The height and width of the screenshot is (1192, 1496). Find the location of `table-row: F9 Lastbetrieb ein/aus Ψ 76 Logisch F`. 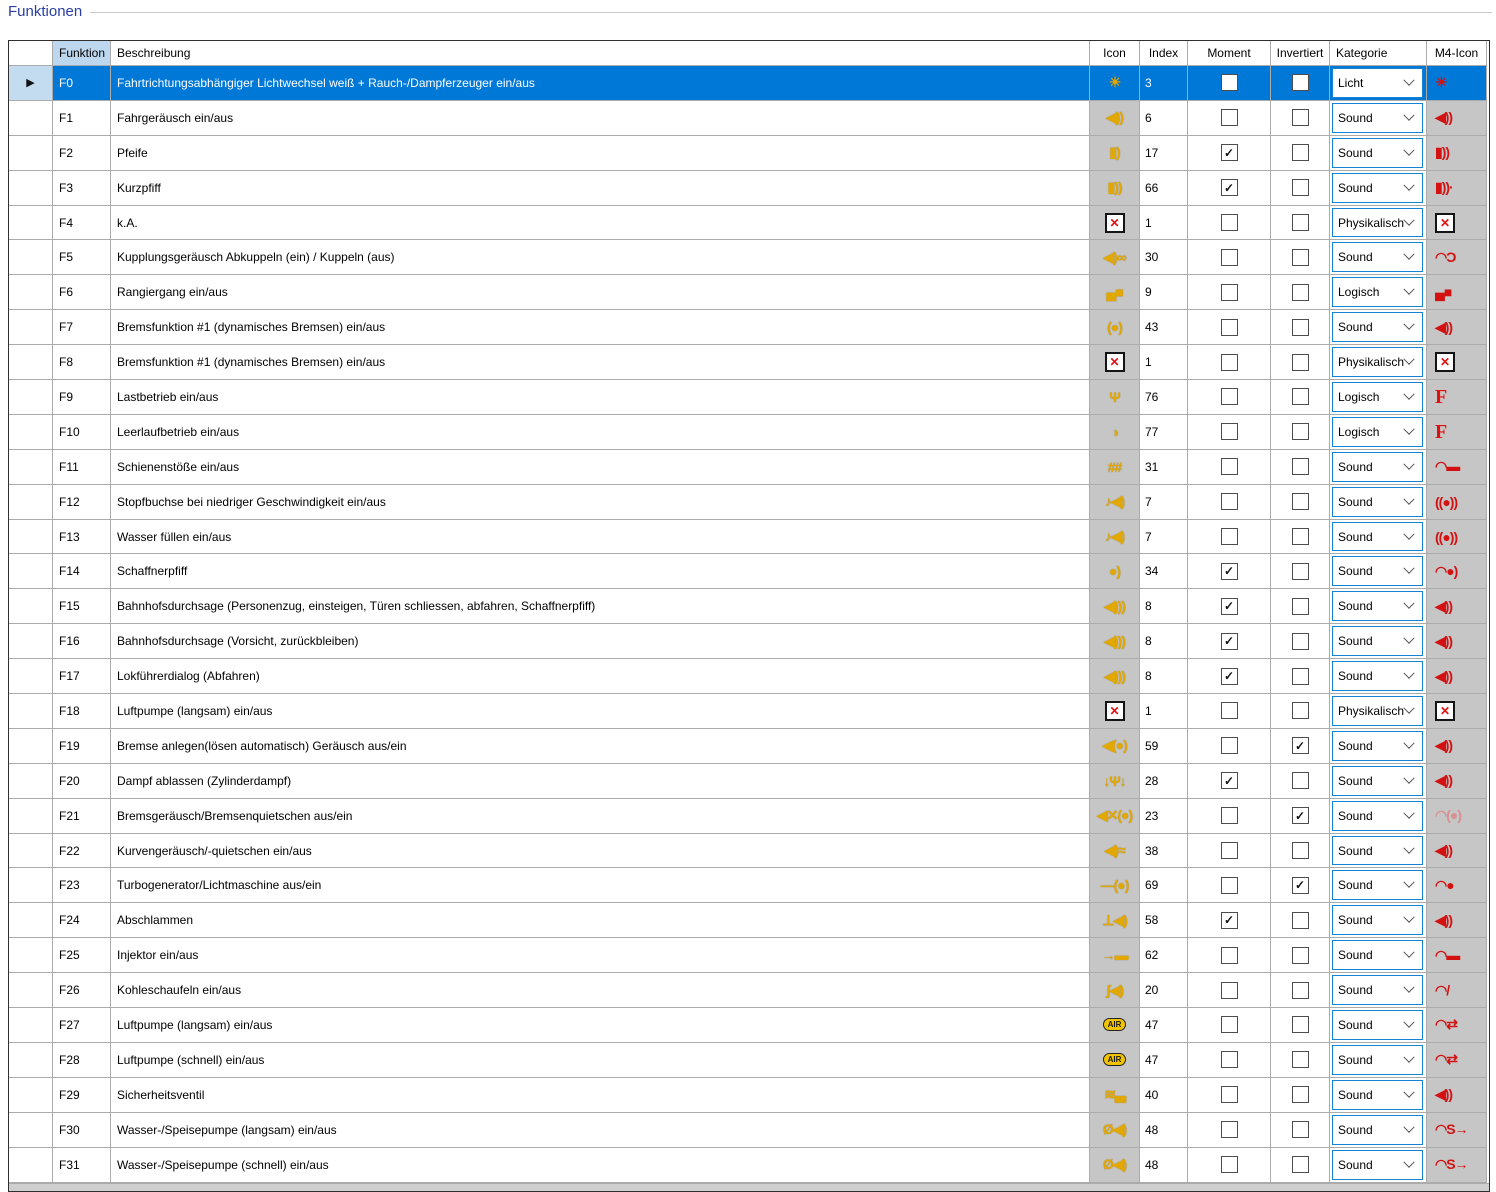

table-row: F9 Lastbetrieb ein/aus Ψ 76 Logisch F is located at coordinates (749, 397).